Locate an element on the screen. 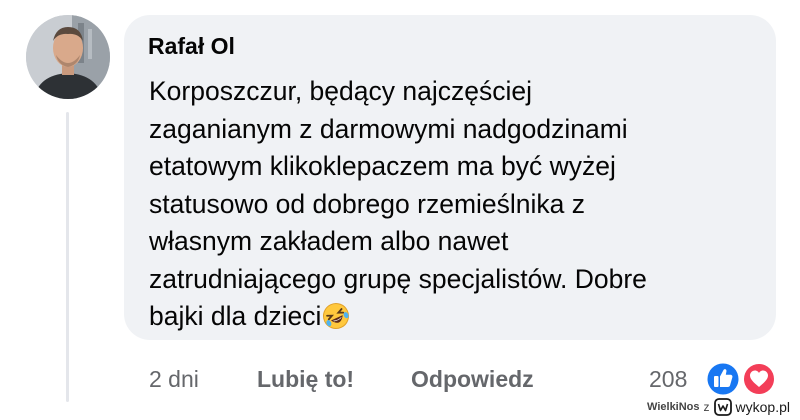  comment-line: własnym zakładem albo nawet is located at coordinates (329, 241).